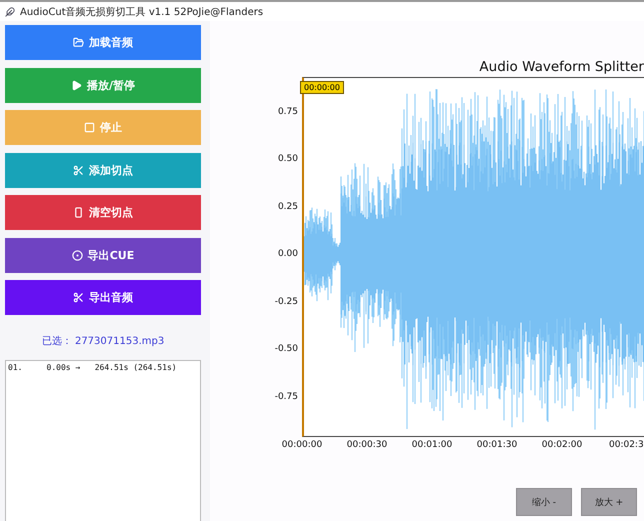 This screenshot has height=521, width=644. Describe the element at coordinates (286, 349) in the screenshot. I see `y-axis-label: -0.50` at that location.